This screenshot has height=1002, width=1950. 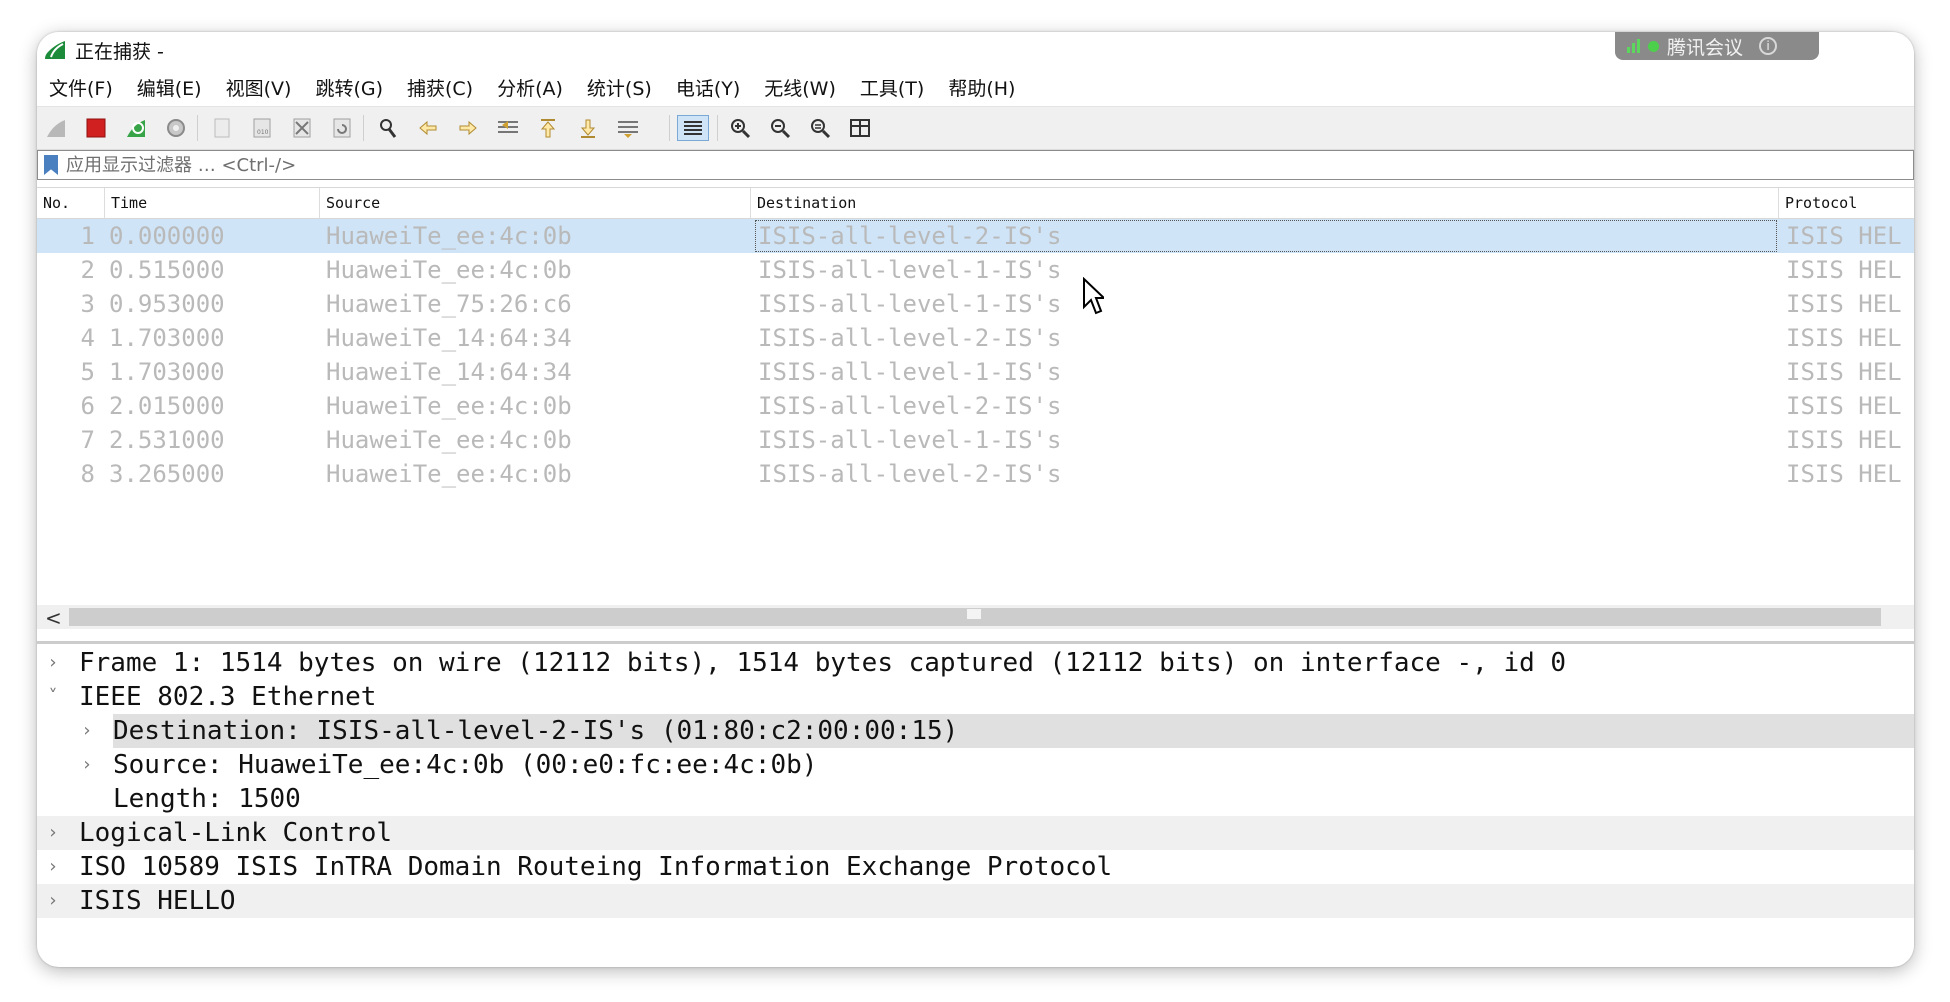 What do you see at coordinates (1265, 203) in the screenshot?
I see `column-header-destination: Destination` at bounding box center [1265, 203].